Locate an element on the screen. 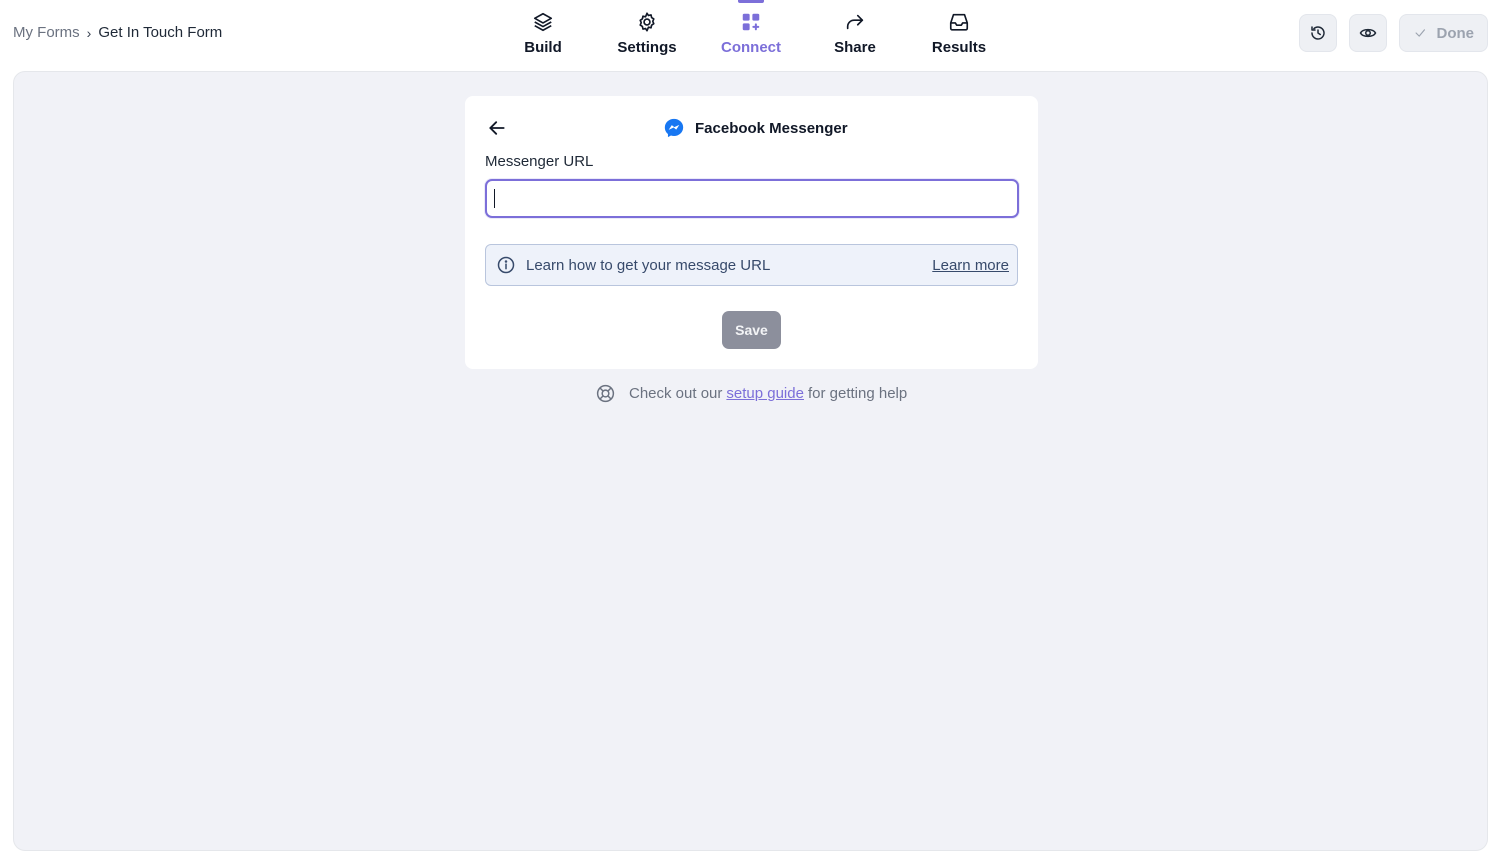 Image resolution: width=1500 pixels, height=851 pixels. main-tabs: Build Settings Connect Share Results is located at coordinates (751, 35).